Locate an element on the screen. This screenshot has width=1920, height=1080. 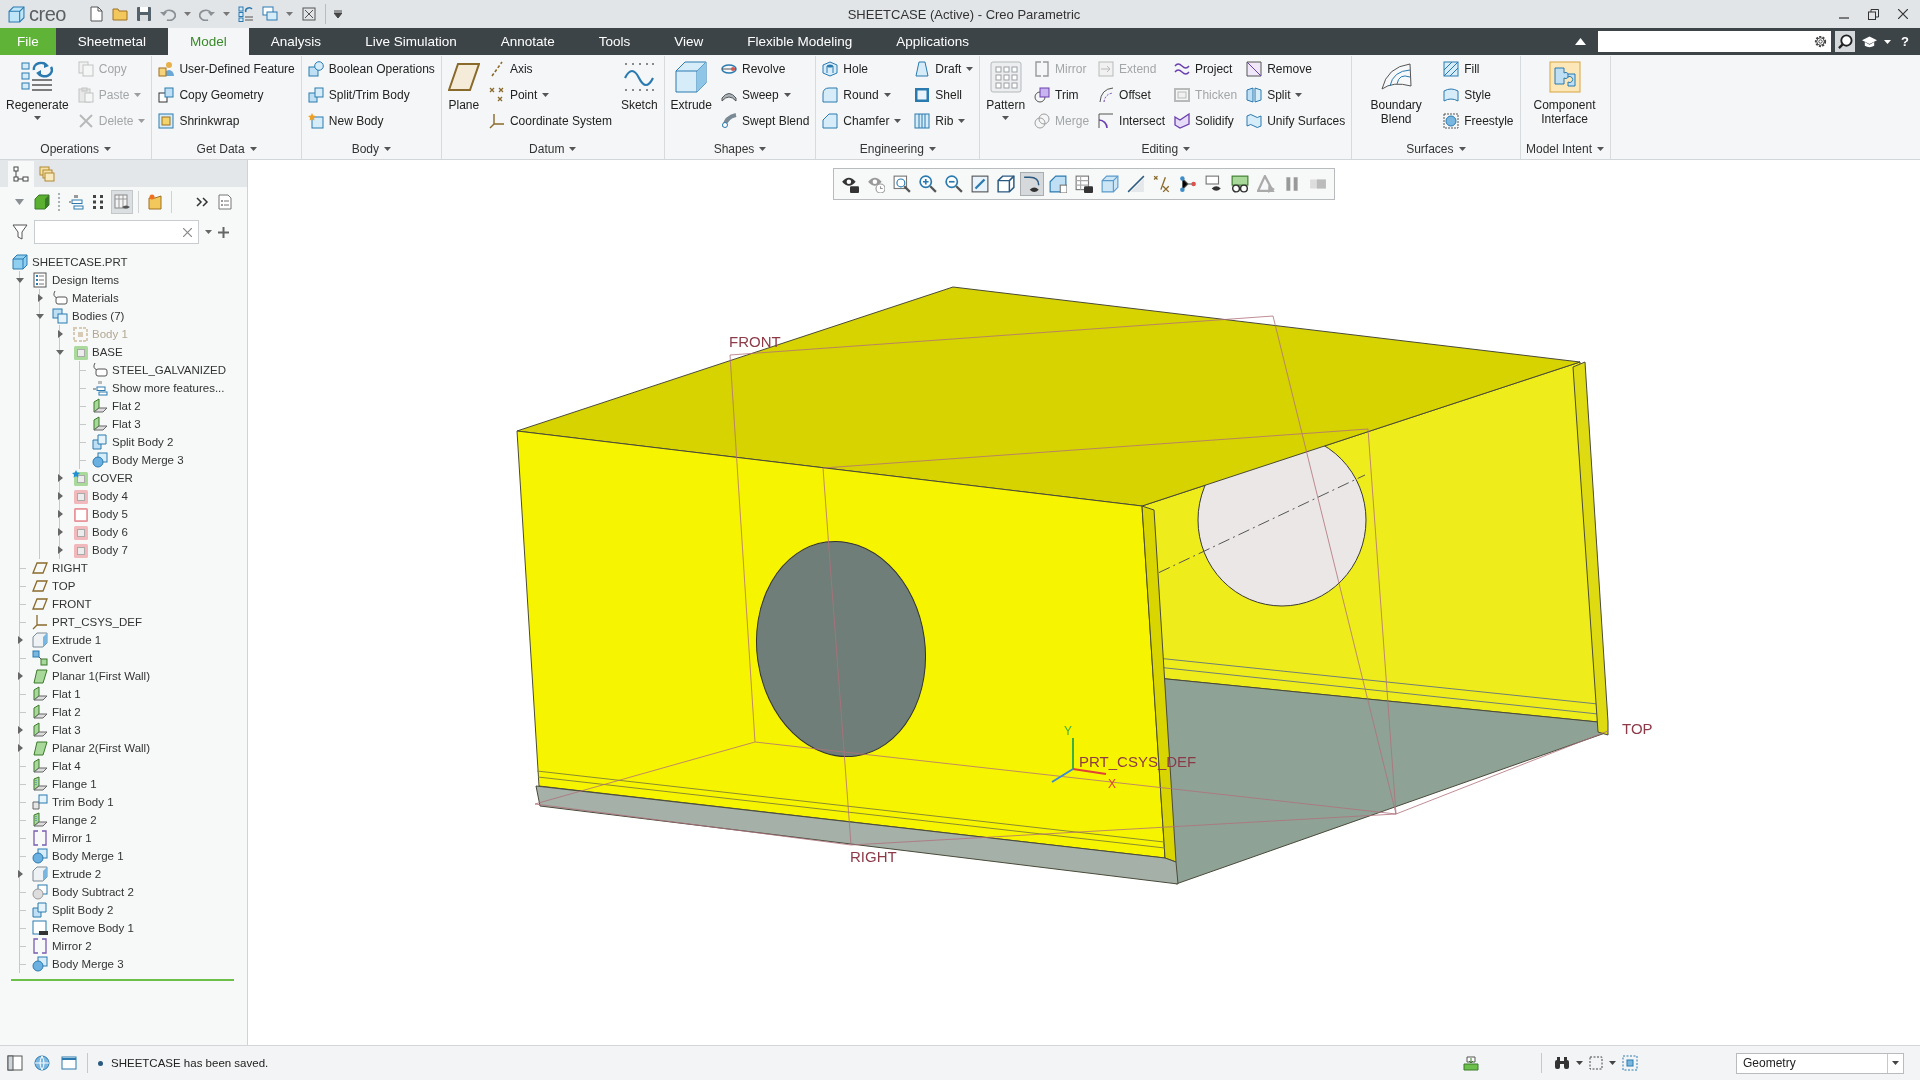
ribbon-button: Chamfer is located at coordinates (862, 121).